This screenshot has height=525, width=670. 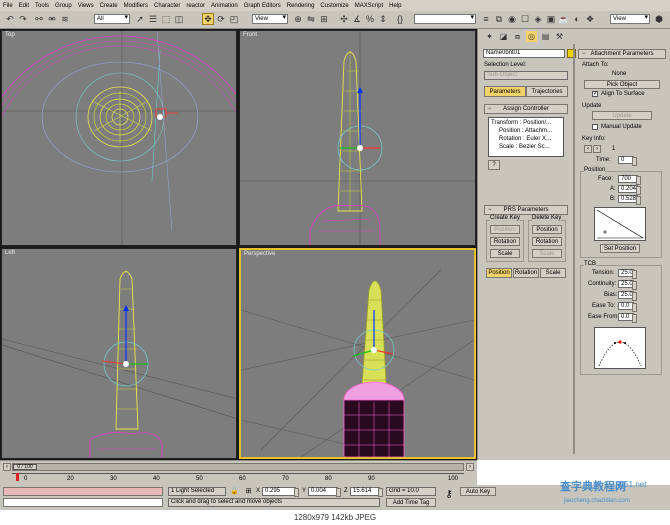 I want to click on add-time-tag-button: Add Time Tag, so click(x=411, y=502).